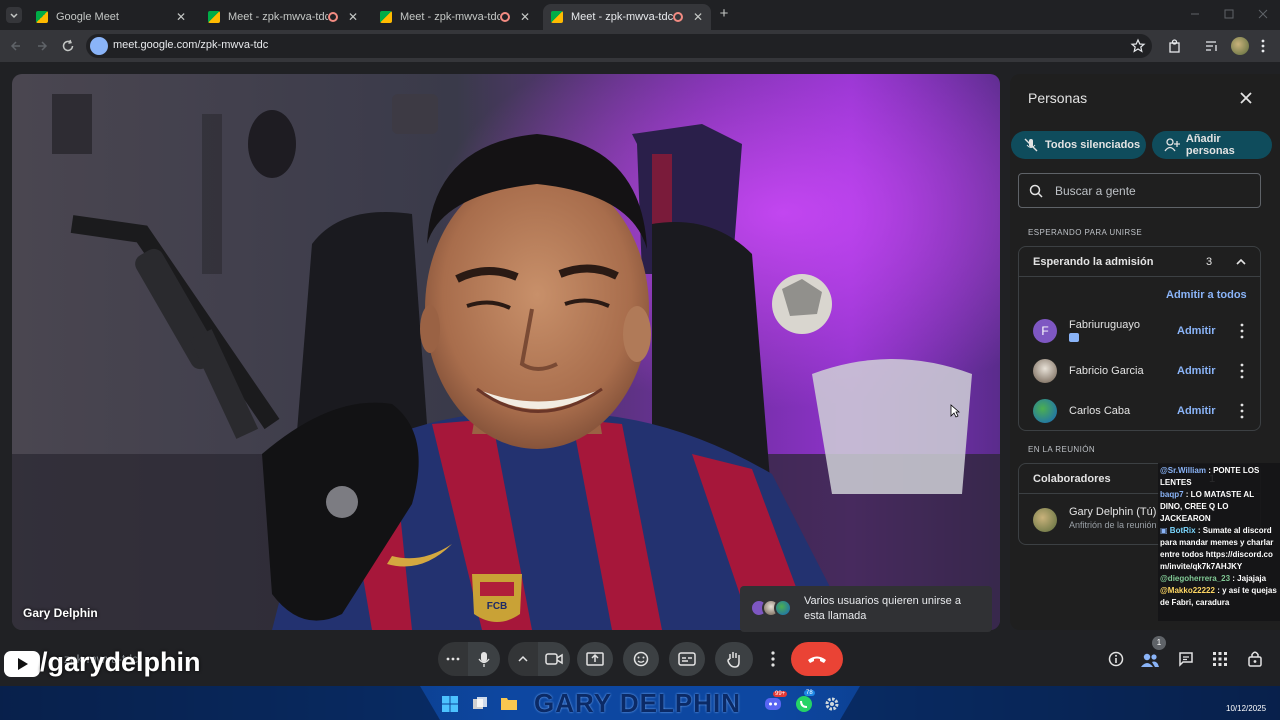 Image resolution: width=1280 pixels, height=720 pixels. What do you see at coordinates (1138, 46) in the screenshot?
I see `bookmark-star-icon` at bounding box center [1138, 46].